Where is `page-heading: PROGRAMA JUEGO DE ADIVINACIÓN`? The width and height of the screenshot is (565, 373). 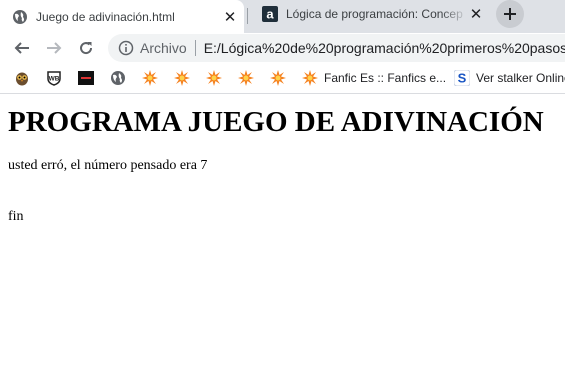 page-heading: PROGRAMA JUEGO DE ADIVINACIÓN is located at coordinates (276, 122).